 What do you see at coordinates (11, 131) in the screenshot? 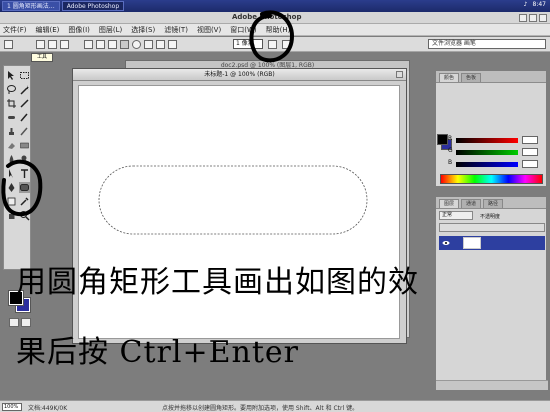
I see `stamp-tool-icon` at bounding box center [11, 131].